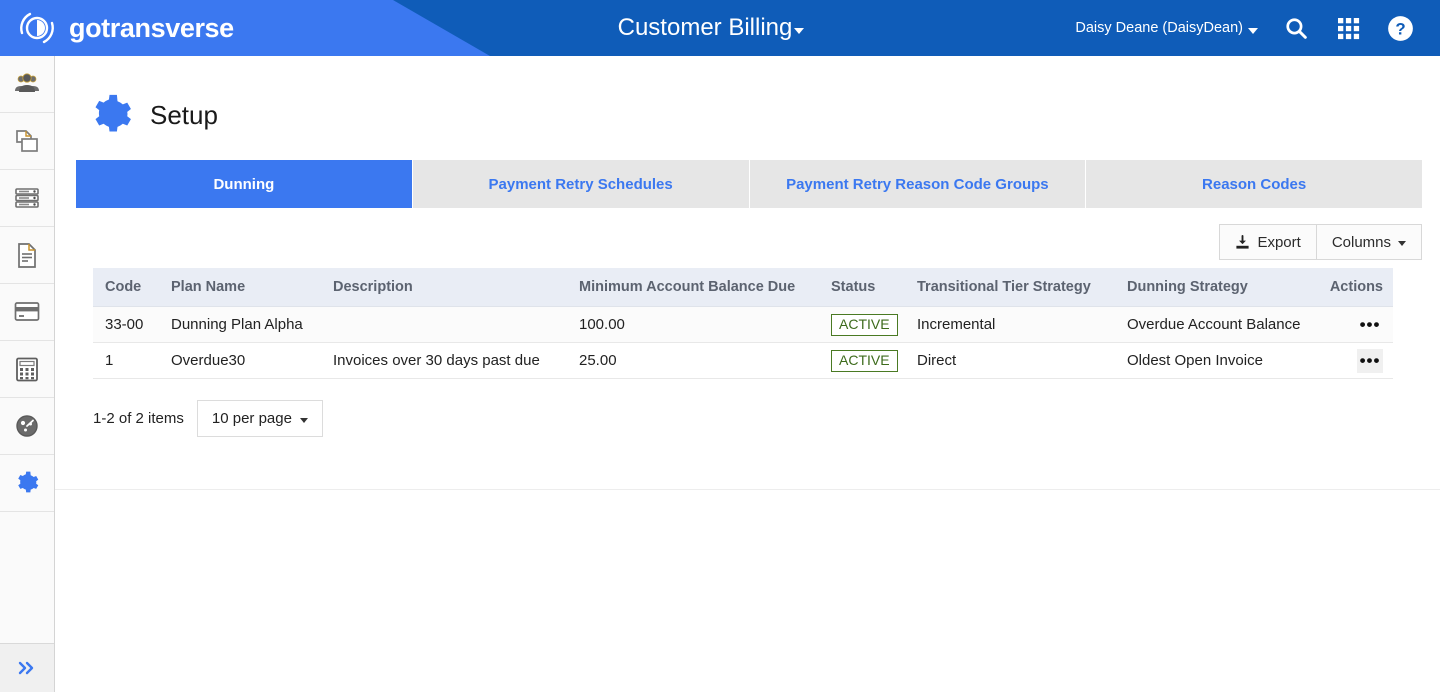 Image resolution: width=1440 pixels, height=692 pixels. I want to click on sidebar-item-products, so click(27, 141).